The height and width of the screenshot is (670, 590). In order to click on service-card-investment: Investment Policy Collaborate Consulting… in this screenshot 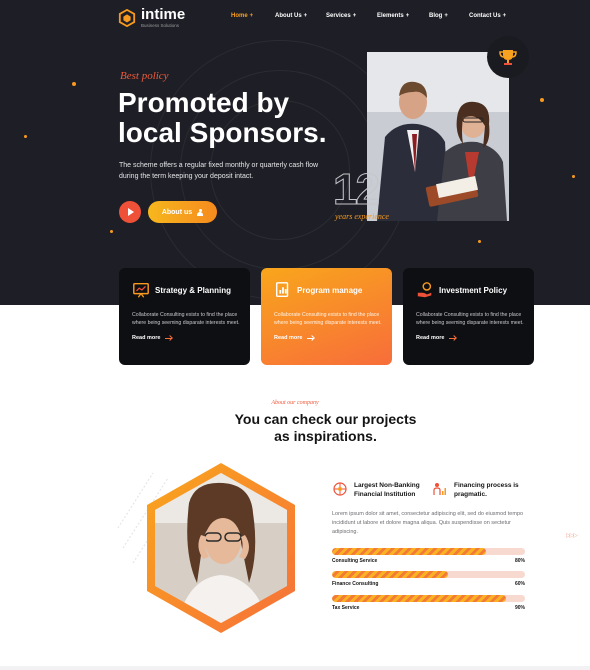, I will do `click(468, 316)`.